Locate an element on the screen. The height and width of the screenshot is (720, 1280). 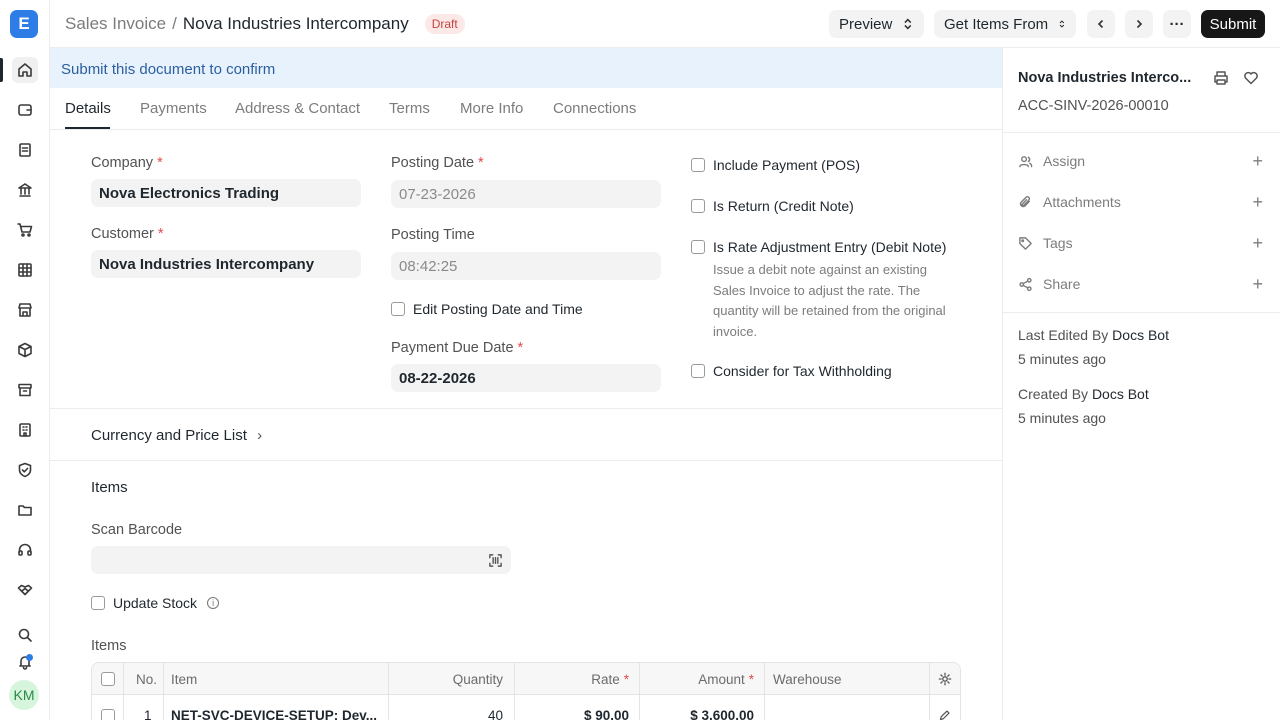
print-icon is located at coordinates (1221, 79).